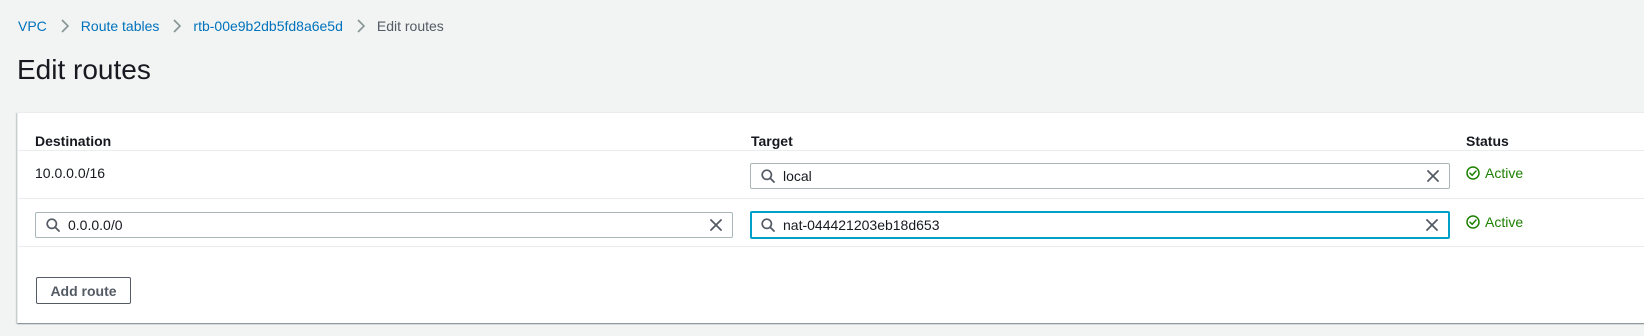 This screenshot has height=336, width=1644. Describe the element at coordinates (73, 141) in the screenshot. I see `column-header-destination: Destination` at that location.